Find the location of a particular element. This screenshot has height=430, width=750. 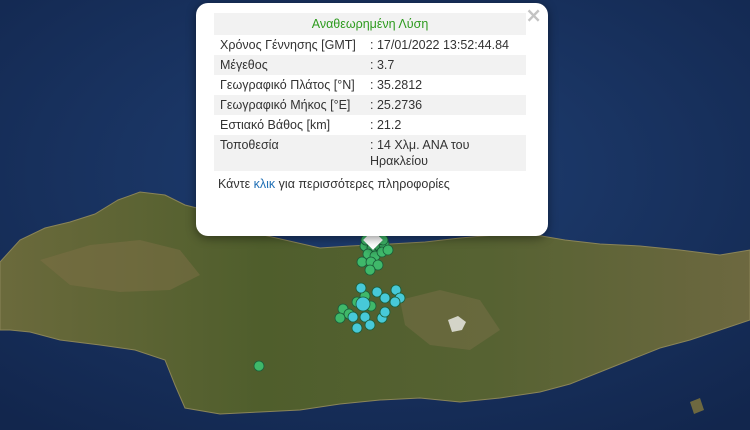

info-row: Γεωγραφικό Μήκος [°E] : 25.2736 is located at coordinates (370, 105).